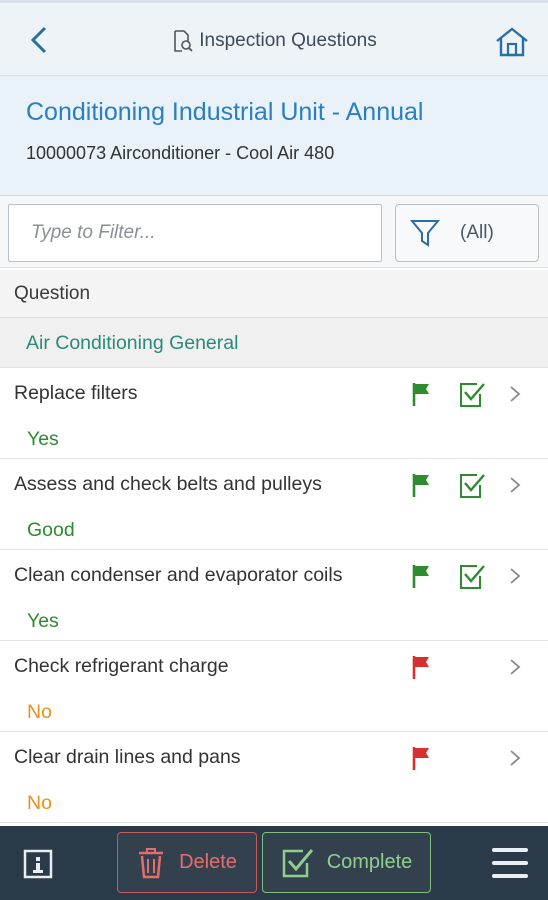  I want to click on question-text: Assess and check belts and pulleys, so click(168, 484).